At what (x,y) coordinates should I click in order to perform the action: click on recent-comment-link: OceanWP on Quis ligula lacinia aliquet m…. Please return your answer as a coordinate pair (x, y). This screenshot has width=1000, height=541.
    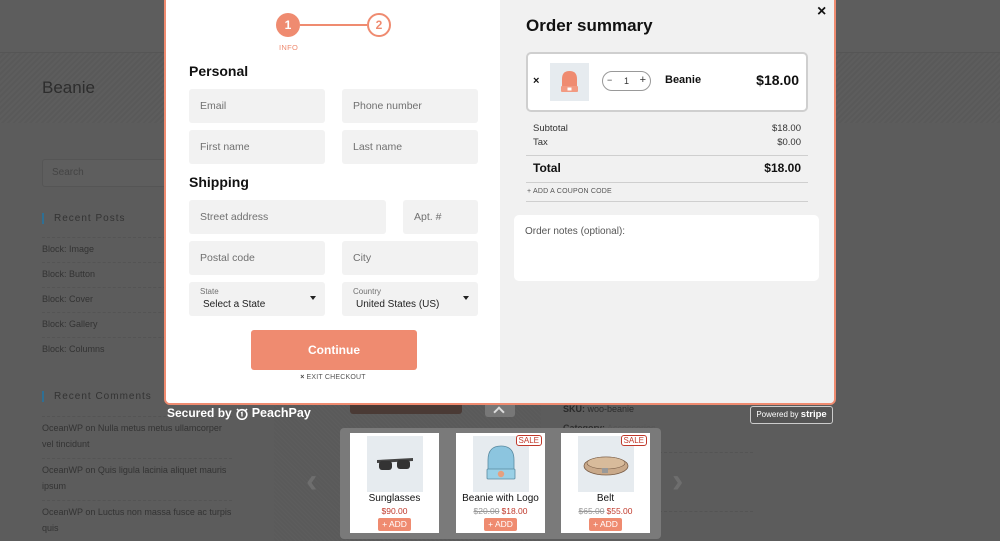
    Looking at the image, I should click on (137, 479).